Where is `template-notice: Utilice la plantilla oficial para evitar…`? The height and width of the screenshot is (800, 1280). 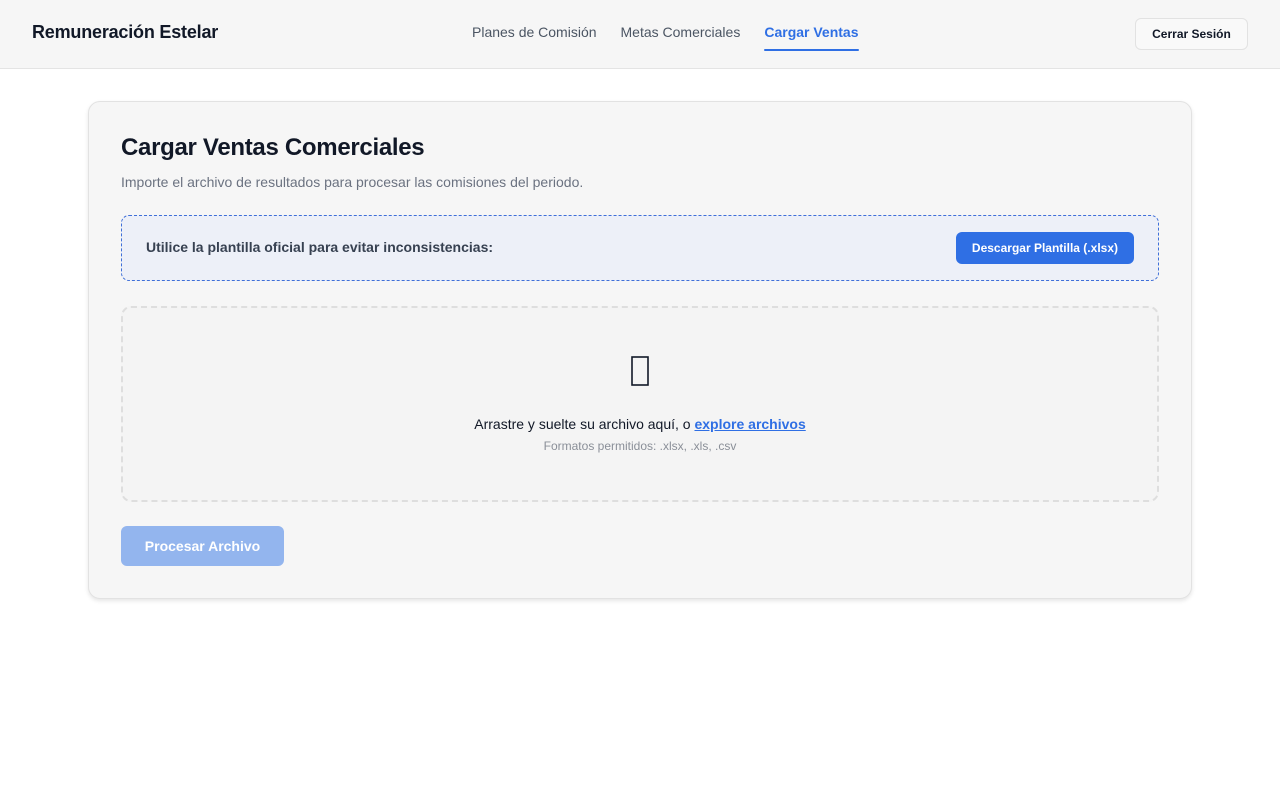
template-notice: Utilice la plantilla oficial para evitar… is located at coordinates (640, 248).